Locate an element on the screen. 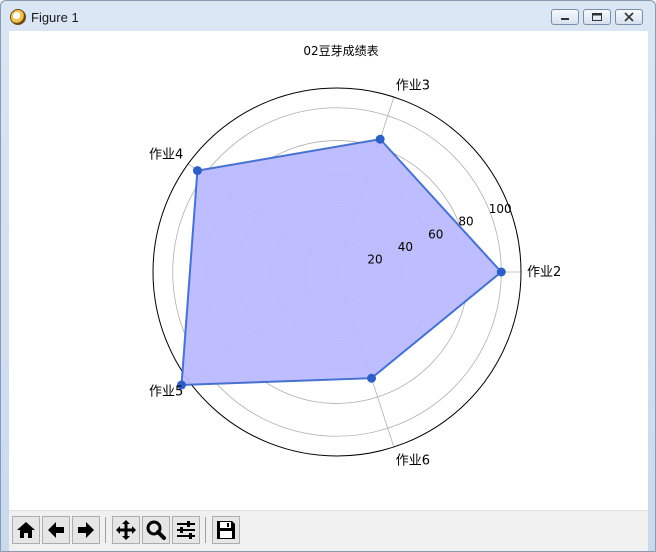 The width and height of the screenshot is (656, 552). home-button is located at coordinates (26, 530).